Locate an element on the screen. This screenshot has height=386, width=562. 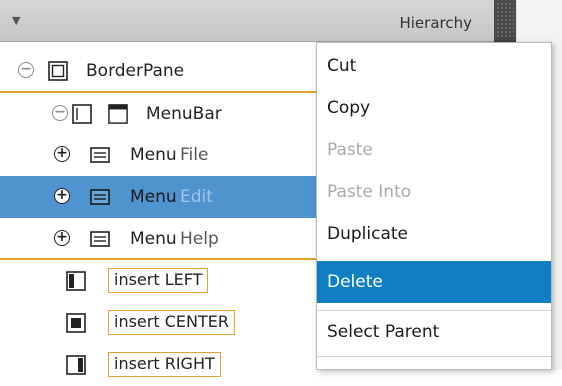
tree-row-menu-edit: + Menu Edit is located at coordinates (158, 197).